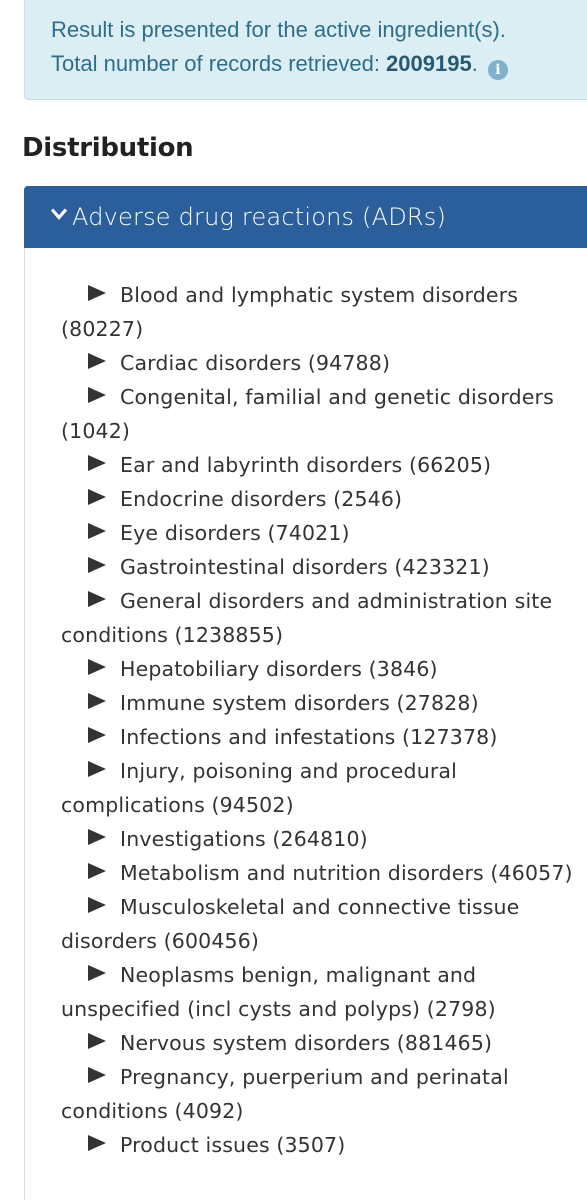 Image resolution: width=587 pixels, height=1200 pixels. I want to click on soc-tree-item: Gastrointestinal disorders (423321), so click(321, 567).